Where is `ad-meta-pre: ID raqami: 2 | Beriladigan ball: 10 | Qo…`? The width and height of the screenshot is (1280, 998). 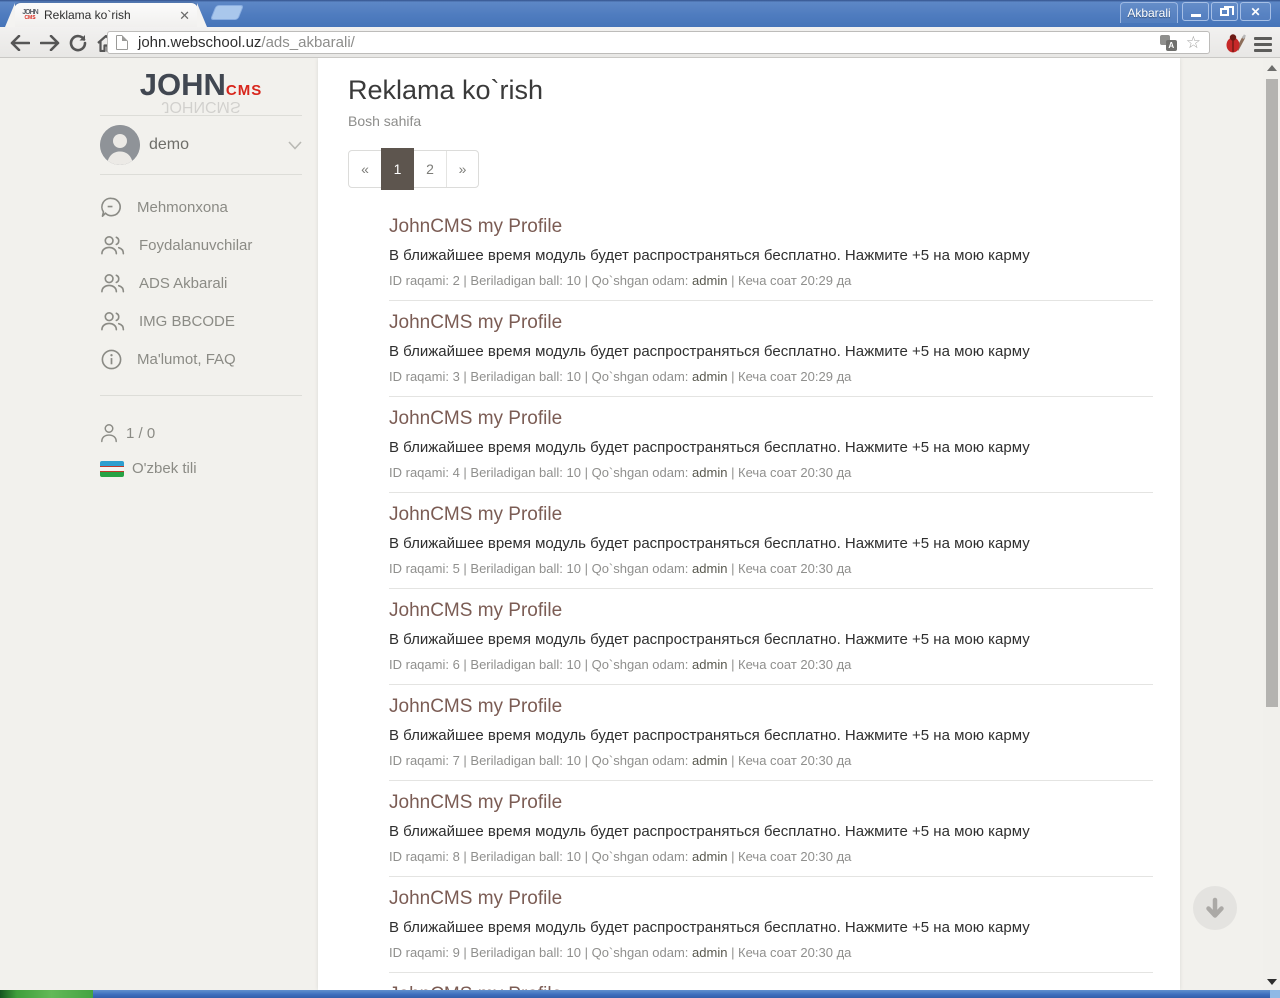 ad-meta-pre: ID raqami: 2 | Beriladigan ball: 10 | Qo… is located at coordinates (541, 280).